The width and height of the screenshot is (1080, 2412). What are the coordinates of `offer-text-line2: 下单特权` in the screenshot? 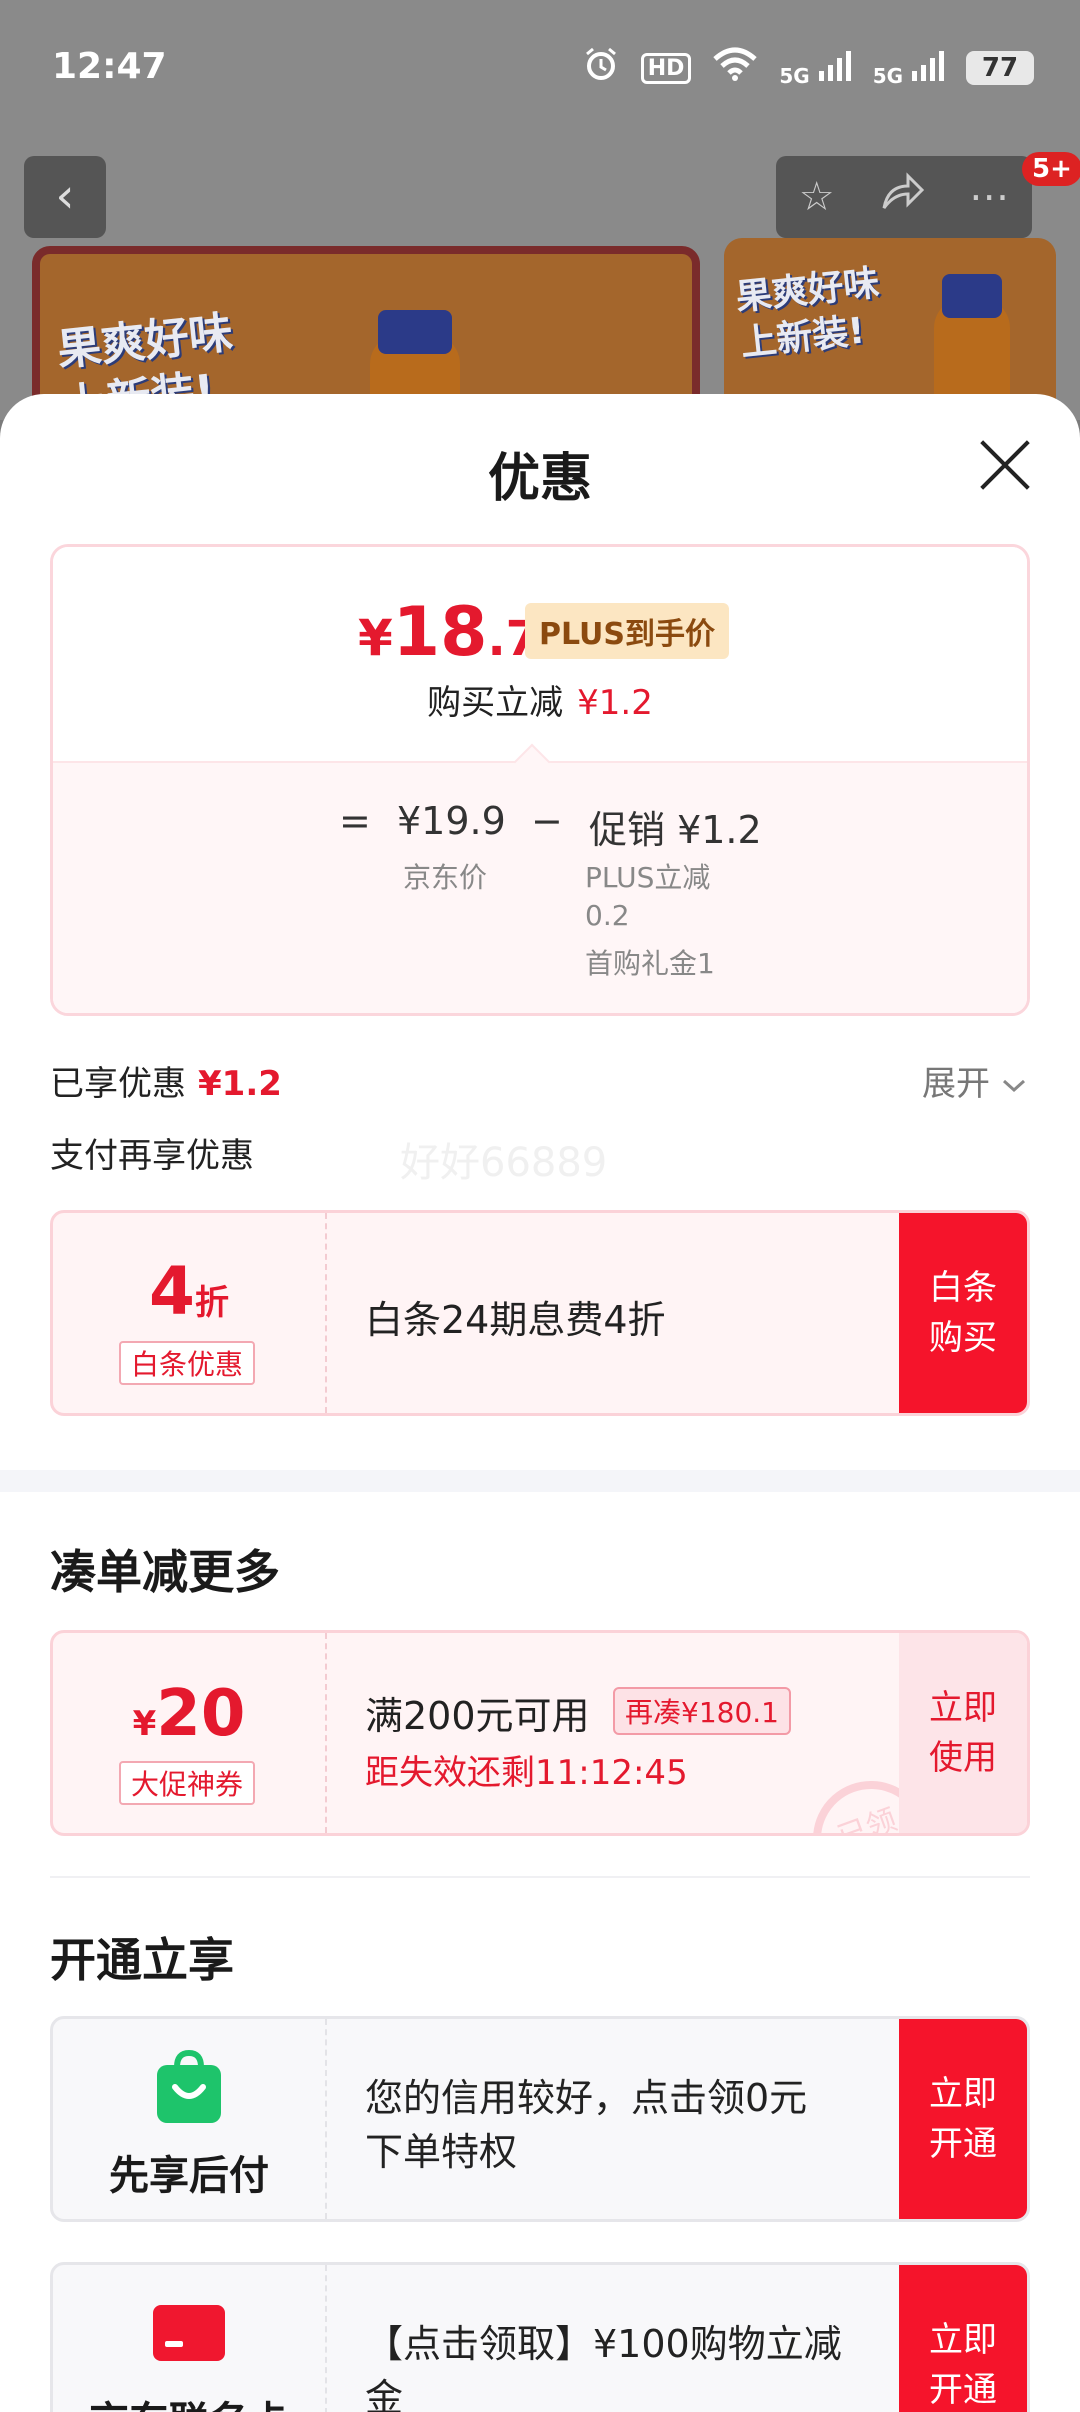 It's located at (441, 2152).